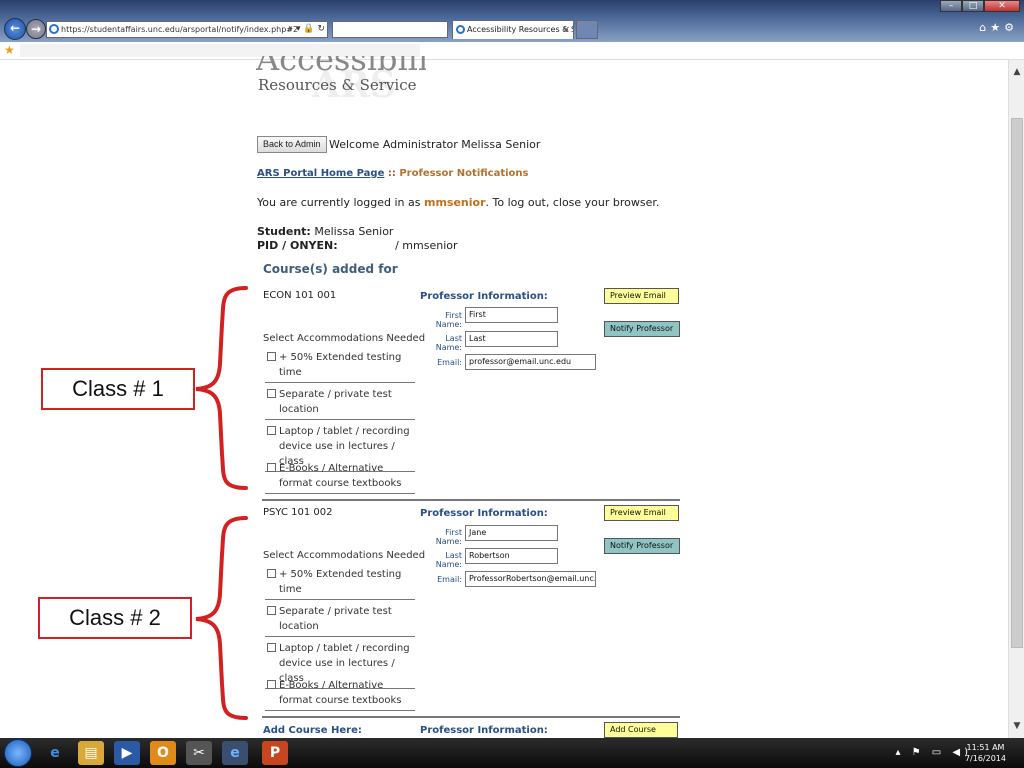  What do you see at coordinates (306, 29) in the screenshot?
I see `address-tools-icon: ⌕ ▾ 🔒 ↻` at bounding box center [306, 29].